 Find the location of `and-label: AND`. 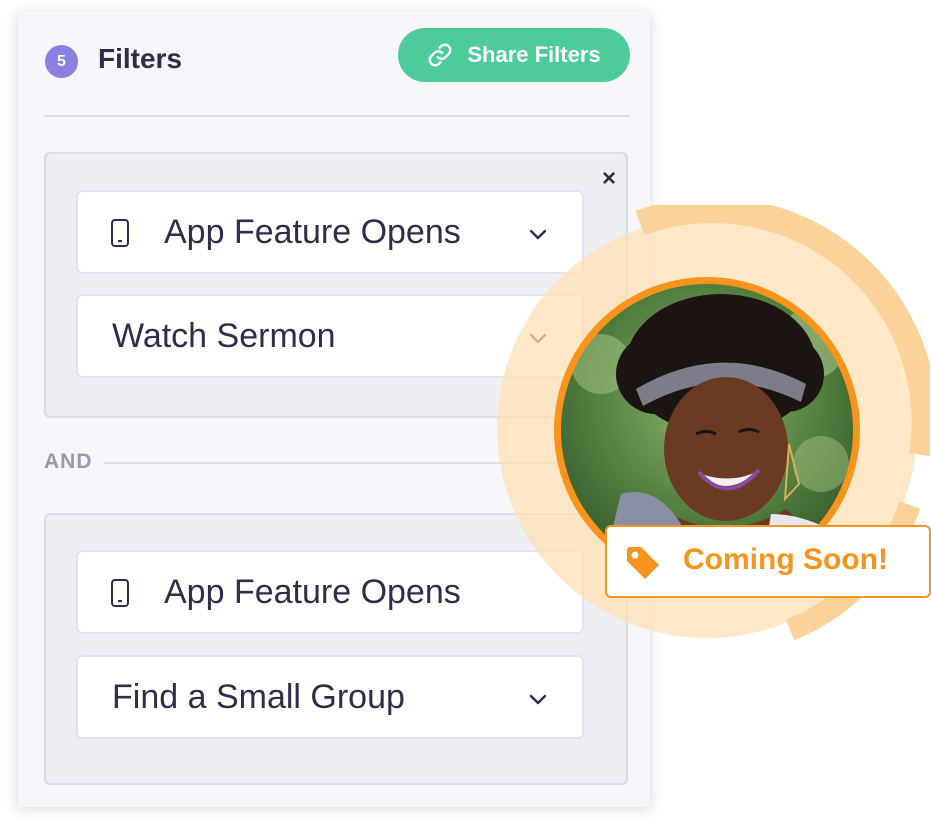

and-label: AND is located at coordinates (68, 461).